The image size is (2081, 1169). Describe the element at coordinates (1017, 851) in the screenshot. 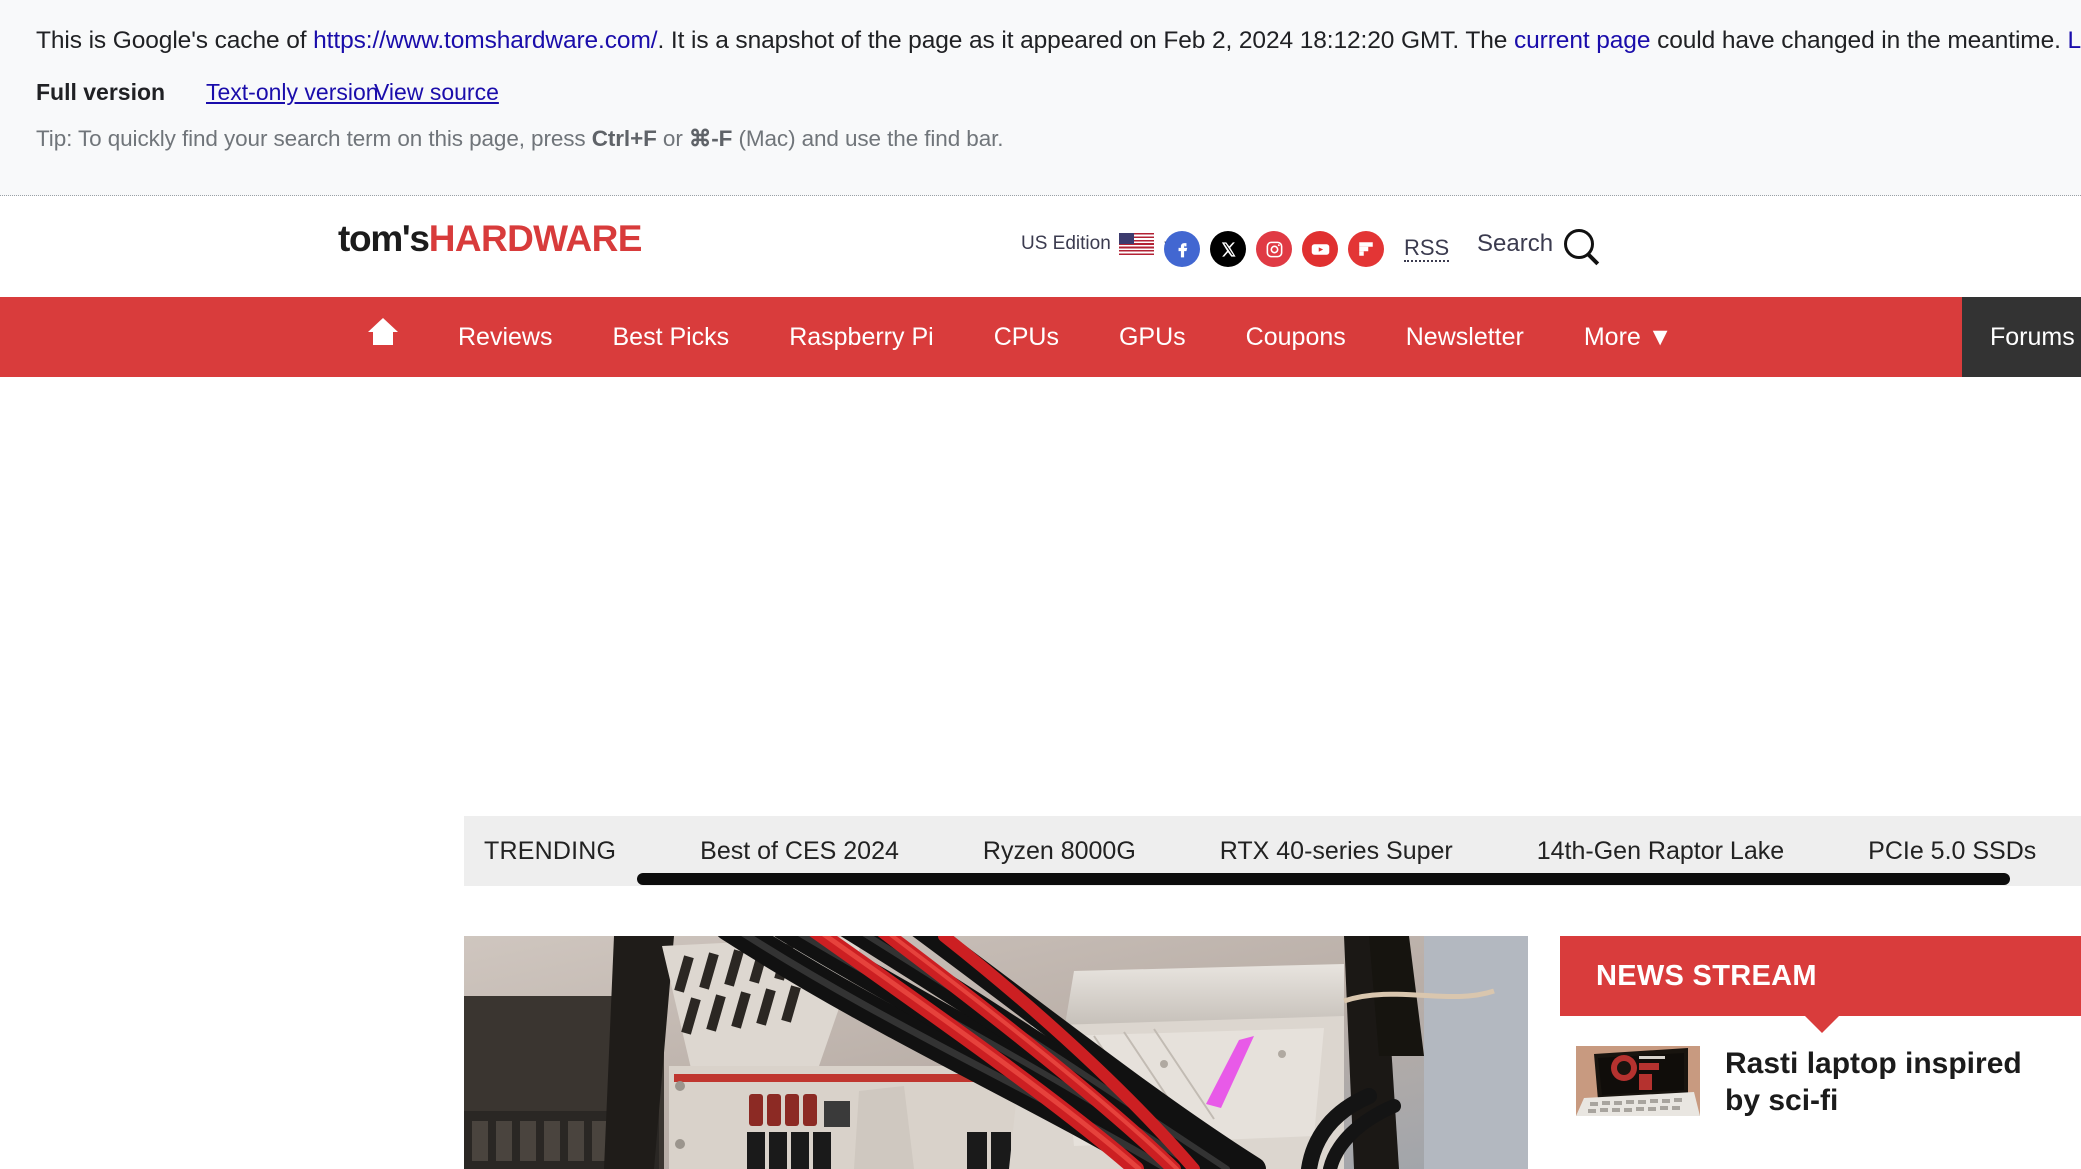

I see `trending-item-ryzen-8000g: Ryzen 8000G` at that location.